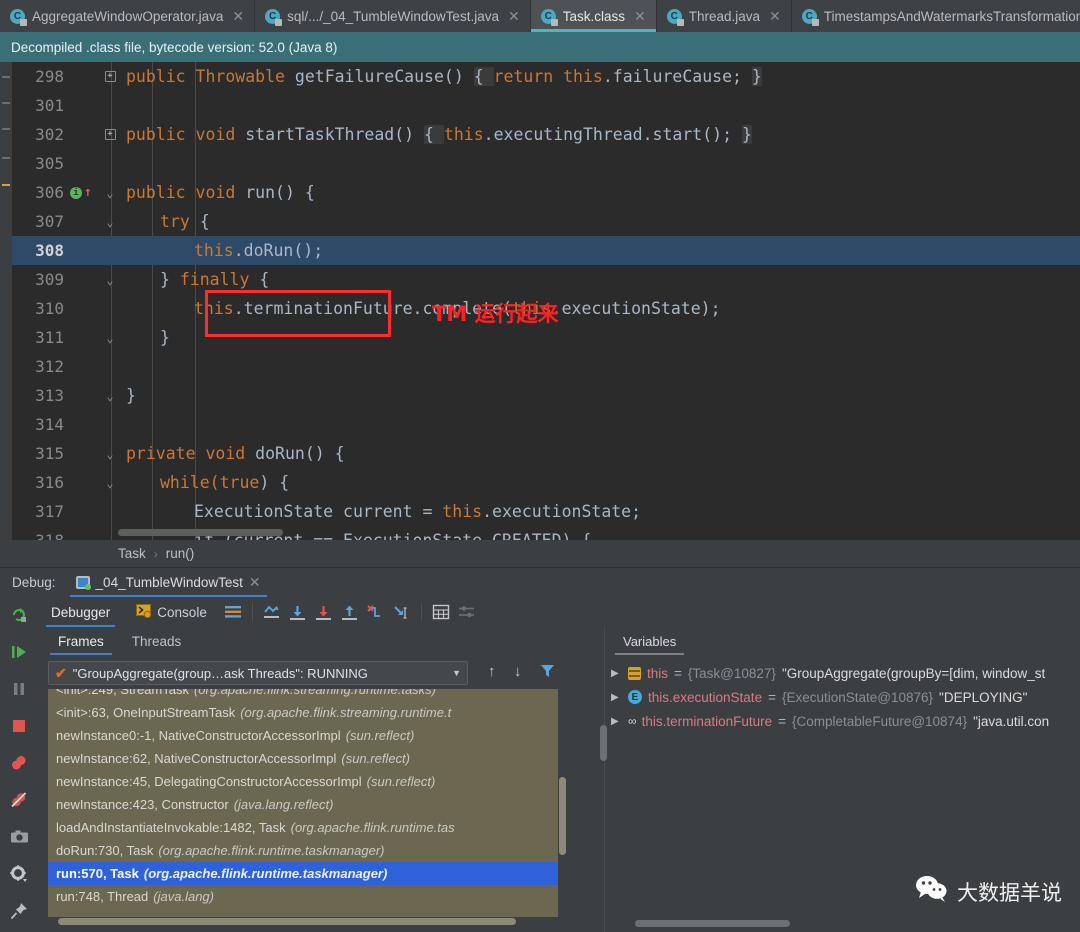 Image resolution: width=1080 pixels, height=932 pixels. What do you see at coordinates (41, 366) in the screenshot?
I see `line-number: 312` at bounding box center [41, 366].